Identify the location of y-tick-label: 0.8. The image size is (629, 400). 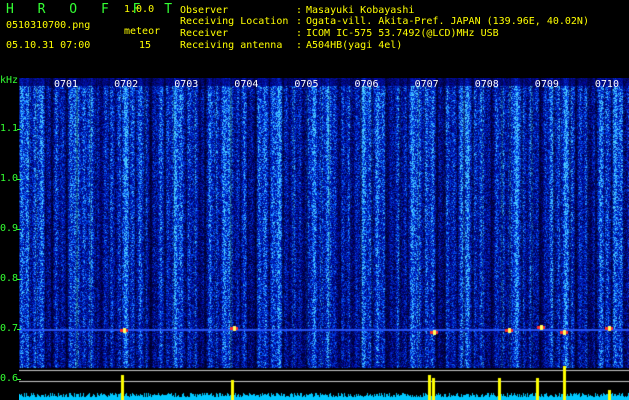
(9, 278).